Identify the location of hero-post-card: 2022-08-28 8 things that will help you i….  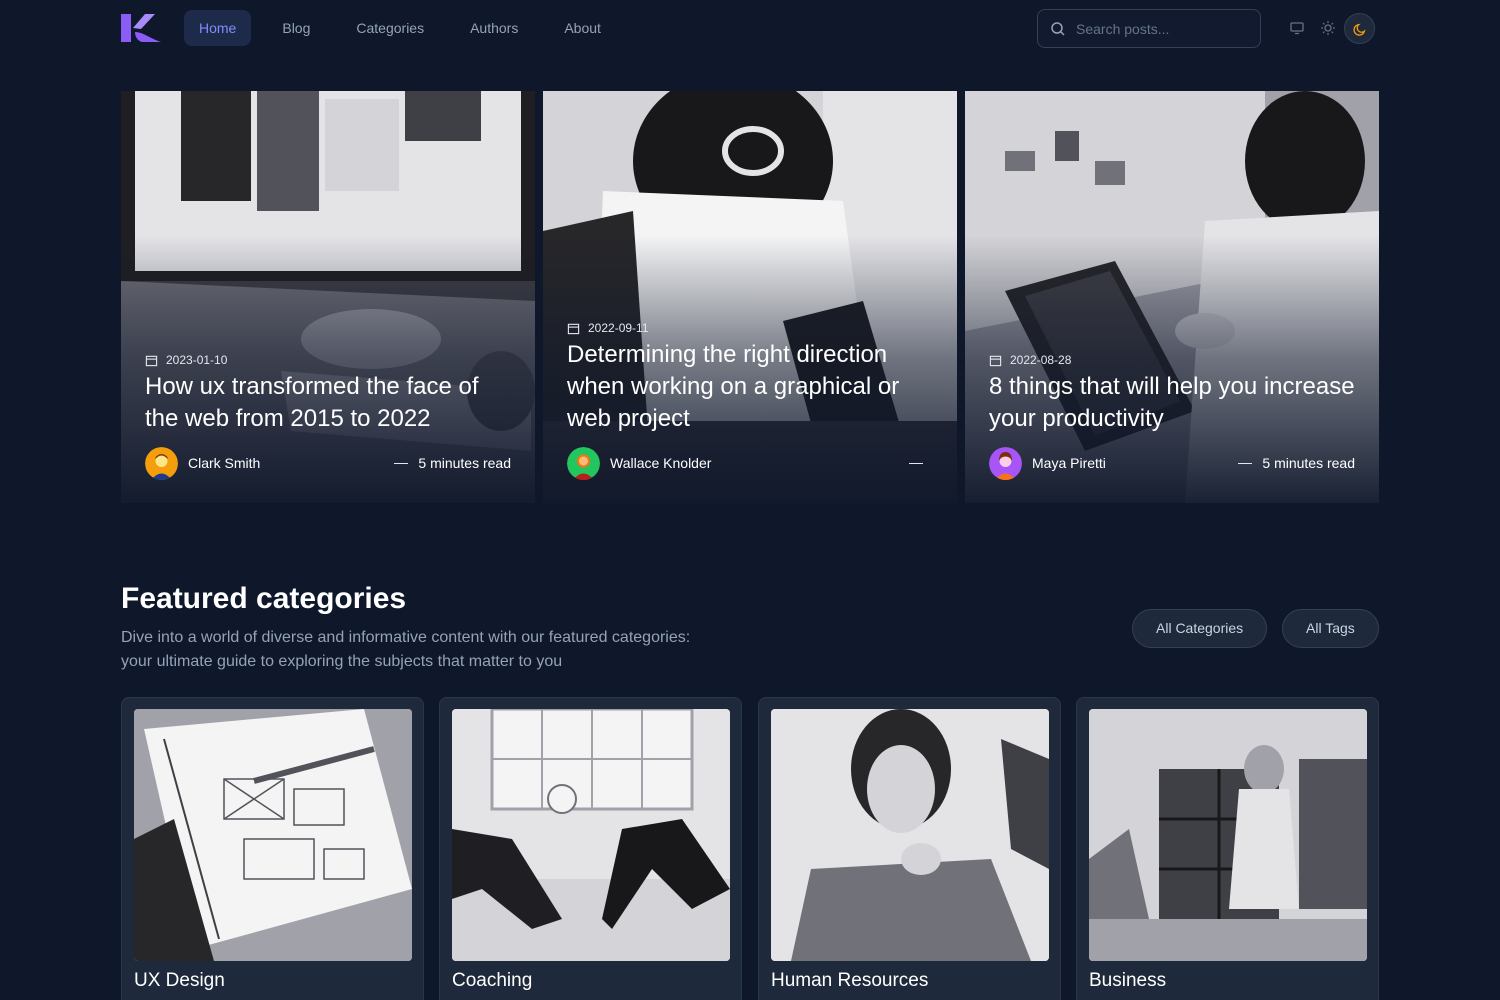
(1172, 297).